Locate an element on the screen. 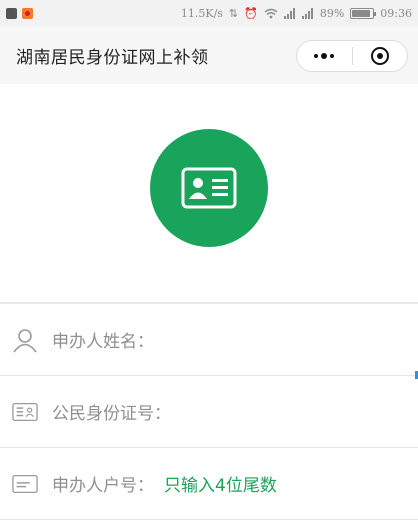  status-right: 11.5K/s ⇅ ⏰ 89% 09:36 is located at coordinates (299, 13).